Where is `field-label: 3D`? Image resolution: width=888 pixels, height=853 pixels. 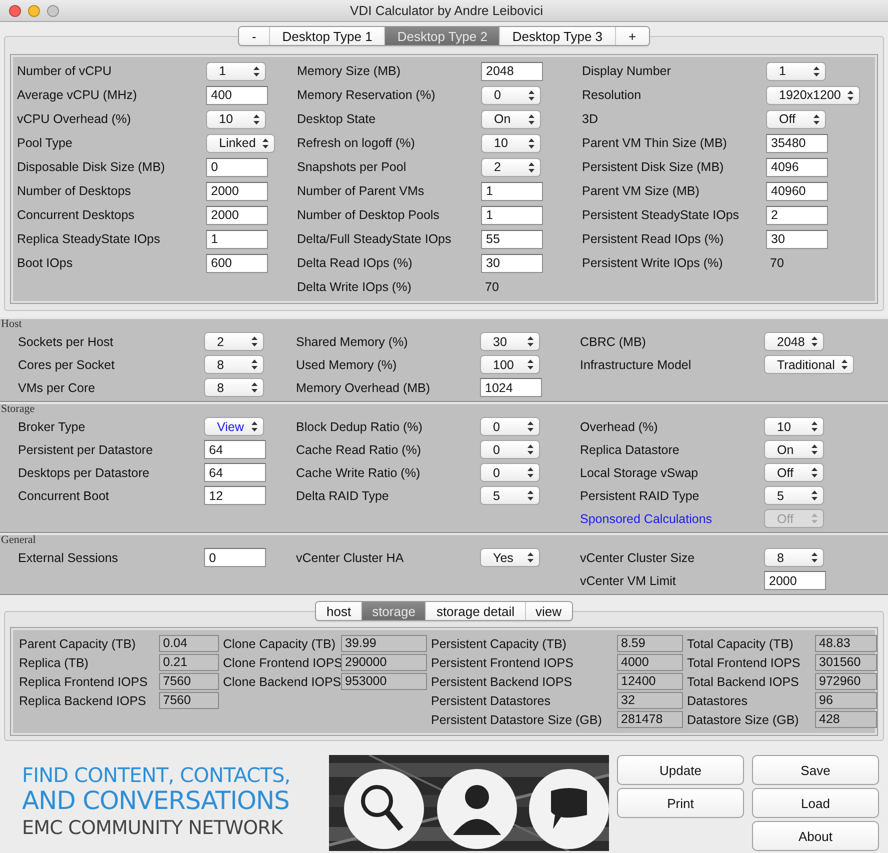
field-label: 3D is located at coordinates (590, 119).